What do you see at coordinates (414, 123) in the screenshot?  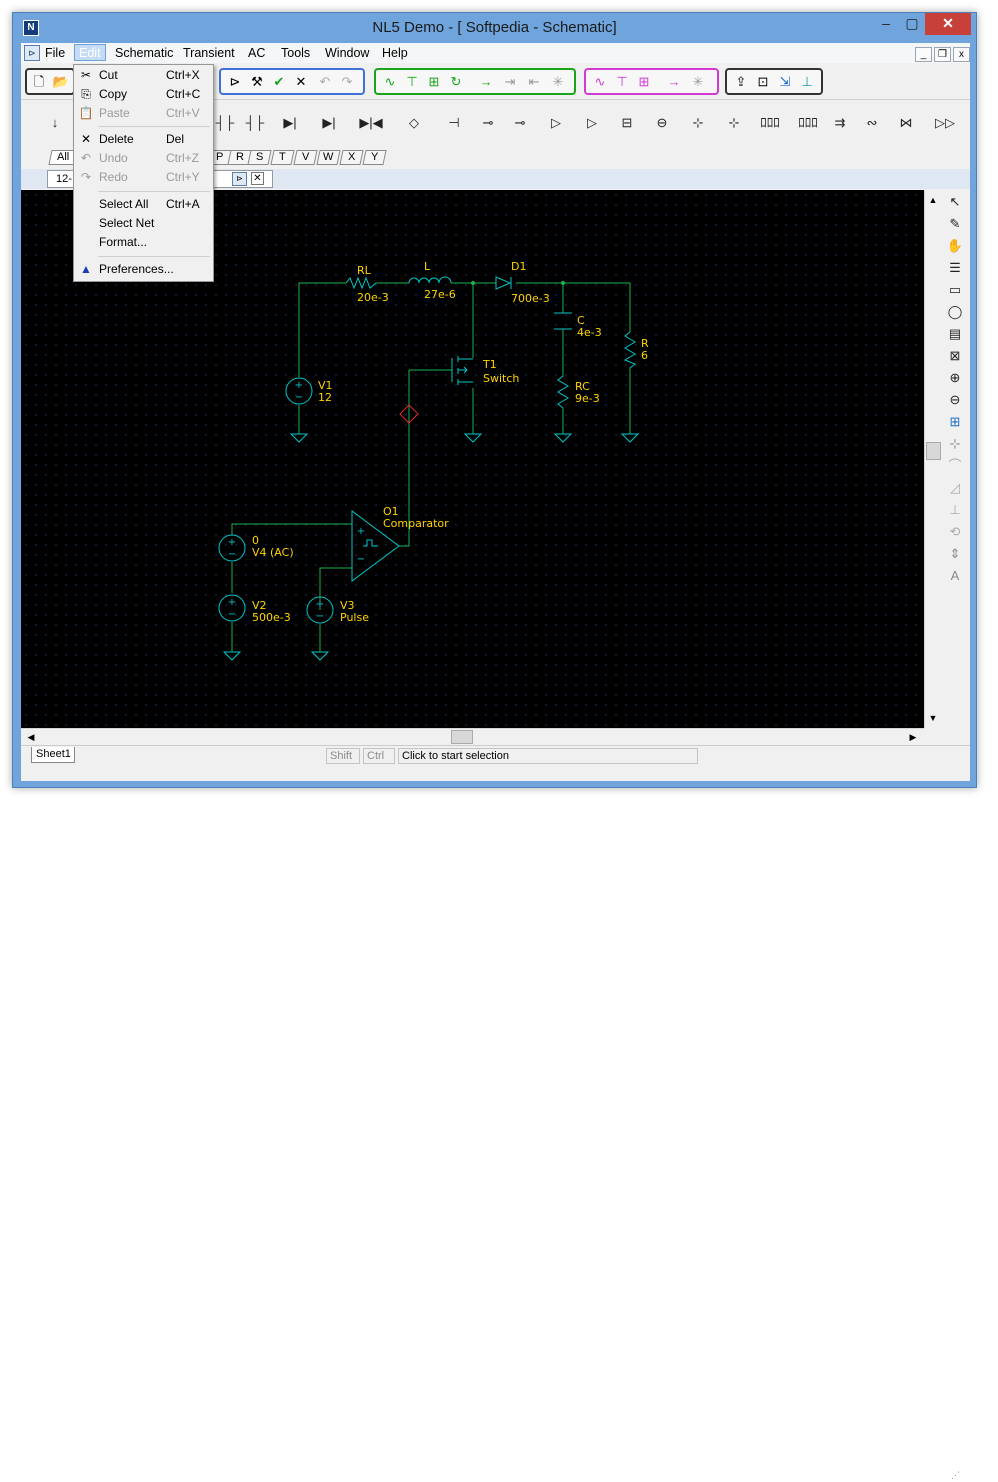 I see `bridge-comp-icon: ◇` at bounding box center [414, 123].